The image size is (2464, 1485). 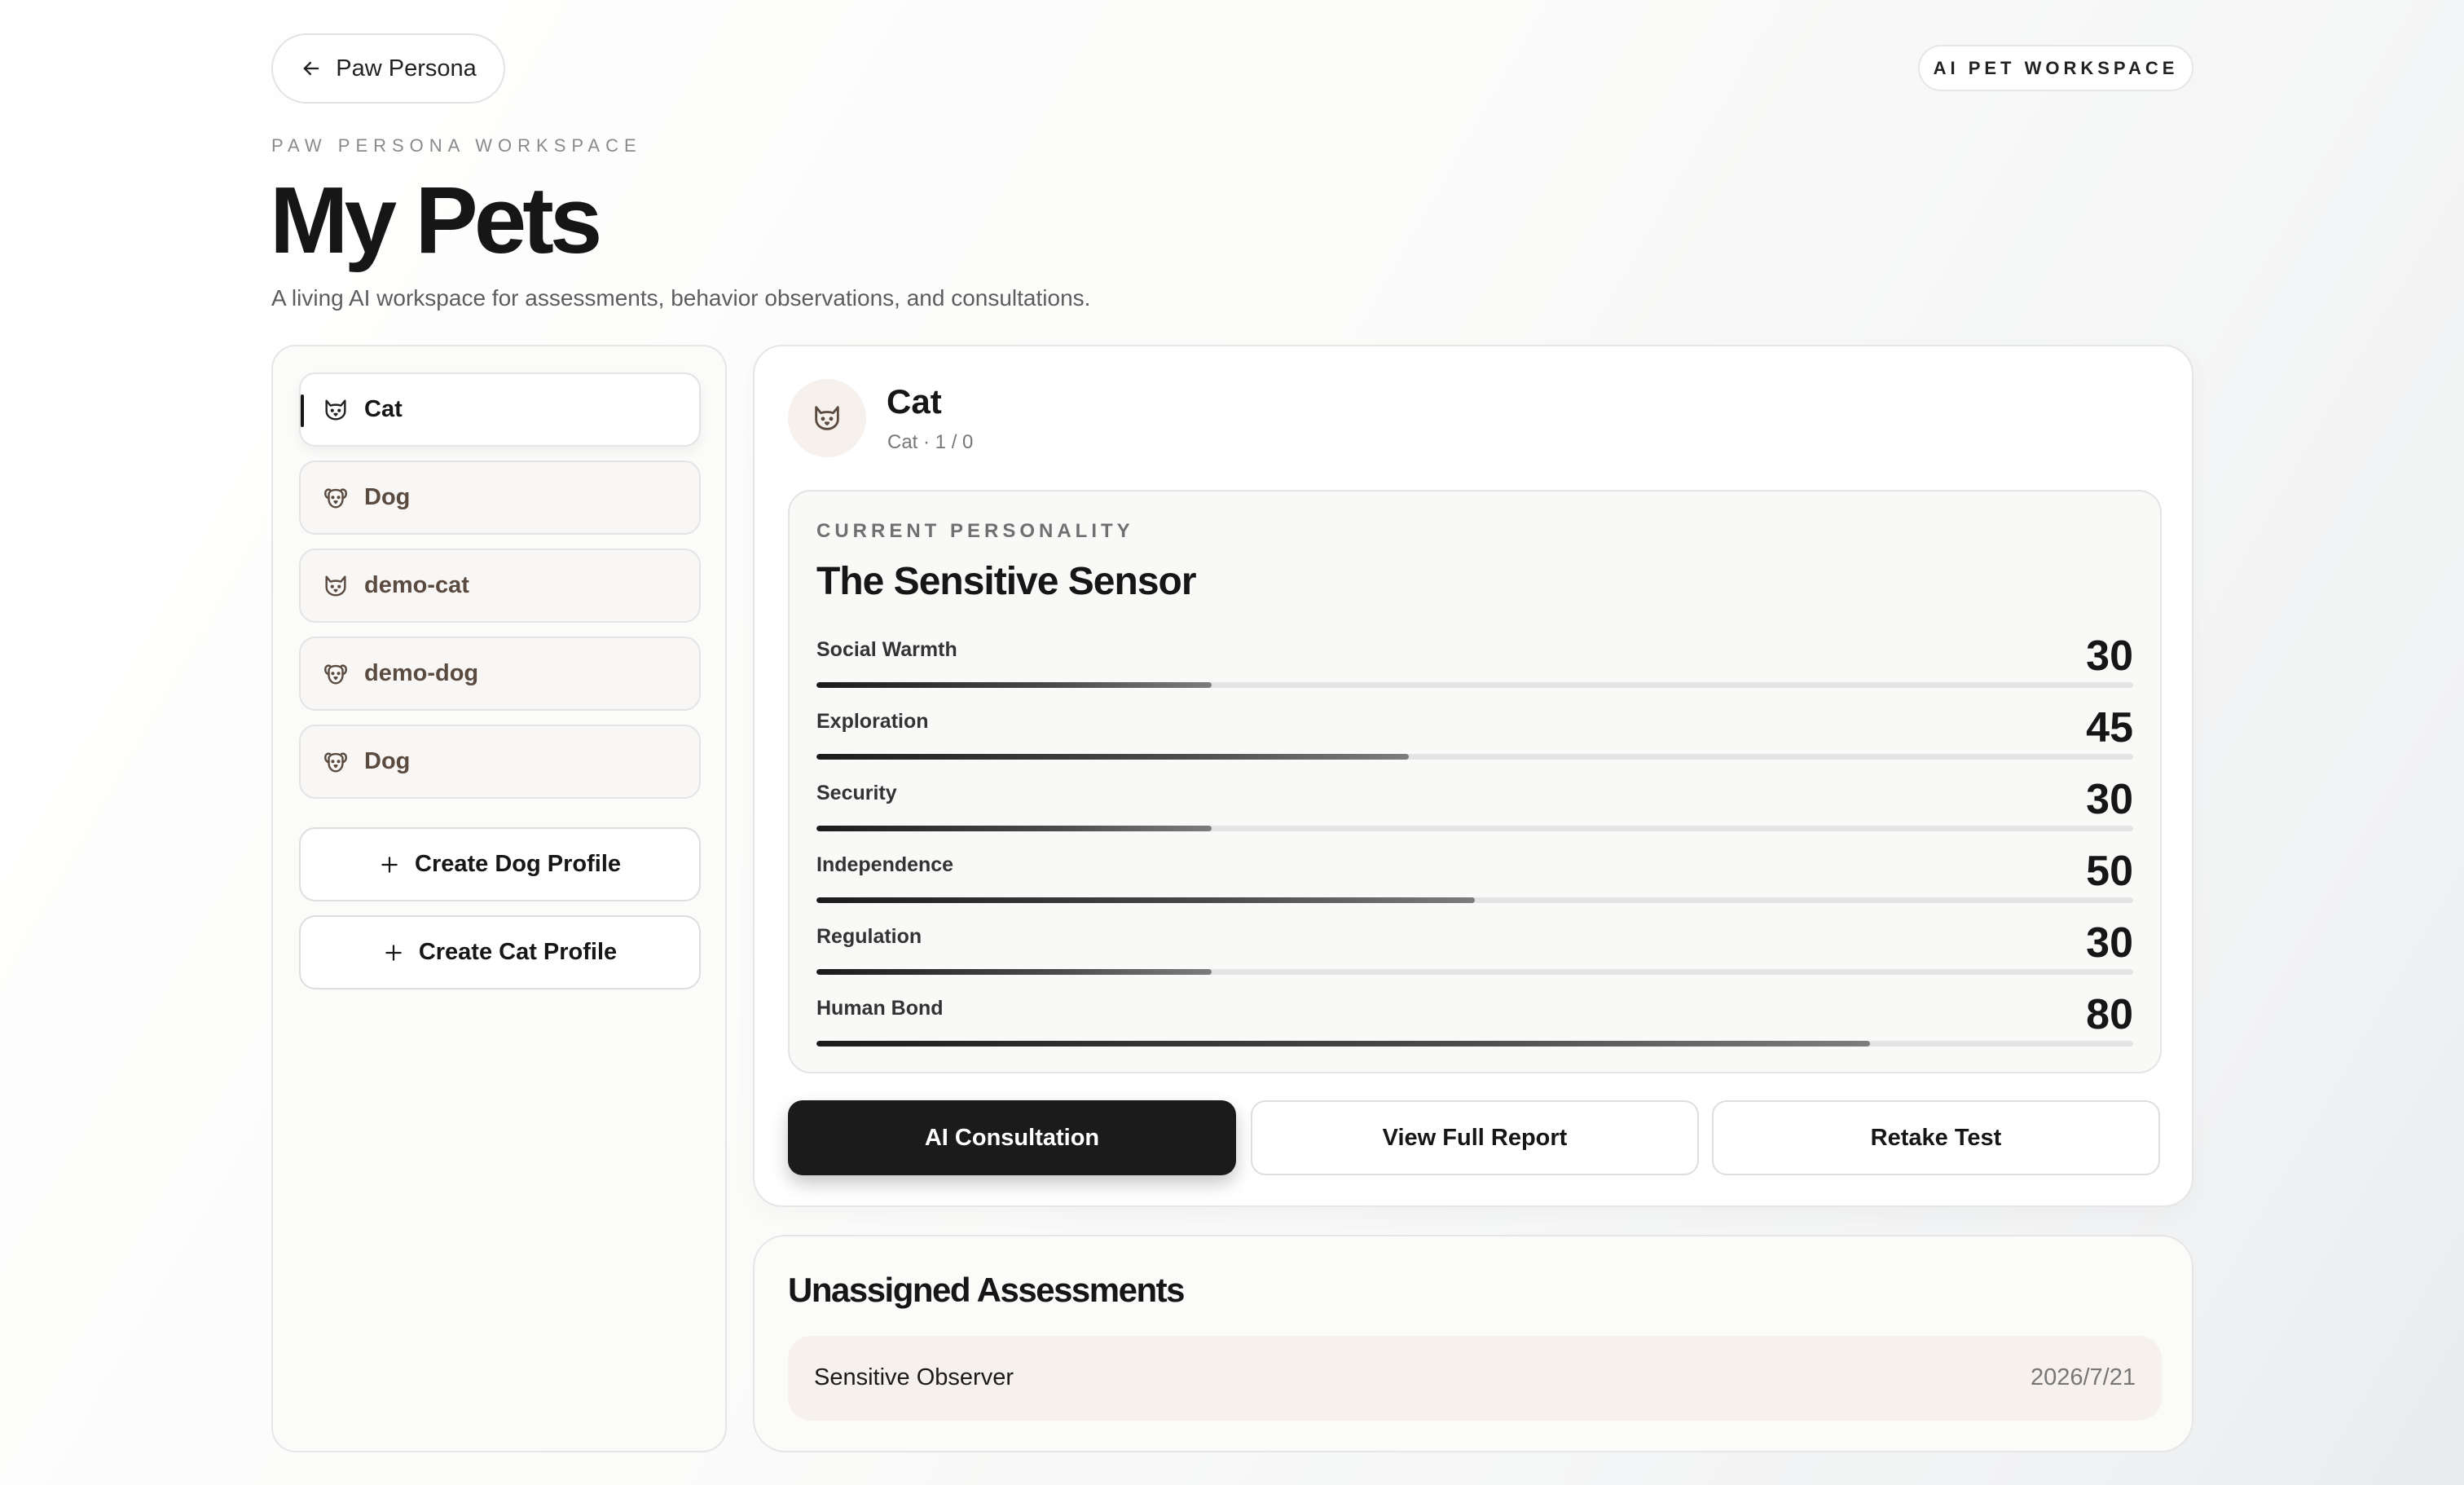 I want to click on back-button: Paw Persona, so click(x=388, y=68).